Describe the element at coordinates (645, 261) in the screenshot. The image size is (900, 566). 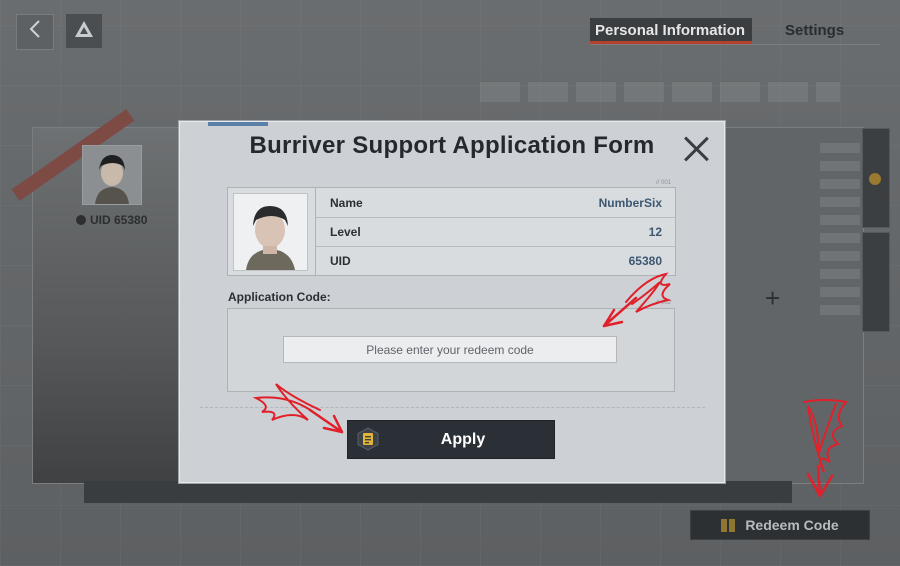
I see `info-value-uid: 65380` at that location.